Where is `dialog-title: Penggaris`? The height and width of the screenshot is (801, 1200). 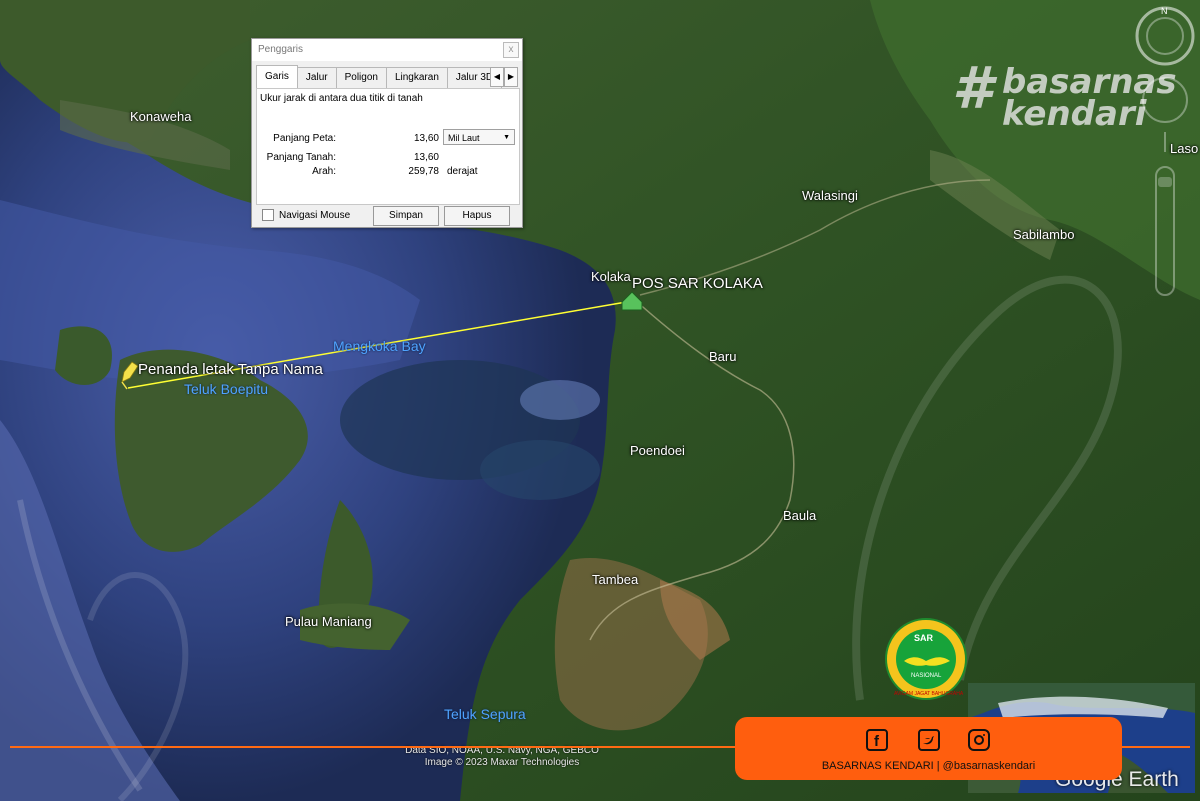
dialog-title: Penggaris is located at coordinates (281, 49).